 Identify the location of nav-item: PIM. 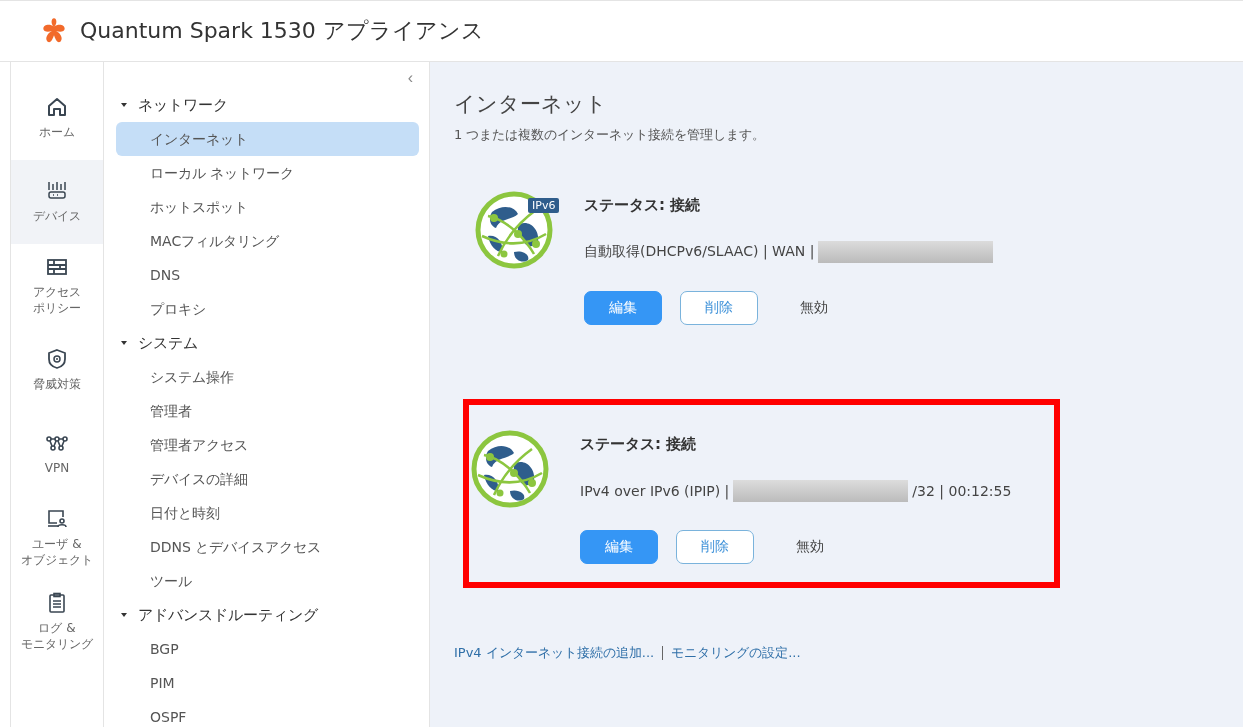
(267, 683).